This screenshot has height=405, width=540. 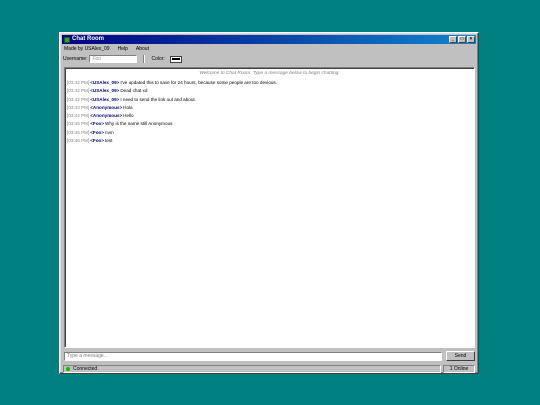 What do you see at coordinates (269, 91) in the screenshot?
I see `chat-message: [03:42 PM]<USAlex_09>Dead chat xd` at bounding box center [269, 91].